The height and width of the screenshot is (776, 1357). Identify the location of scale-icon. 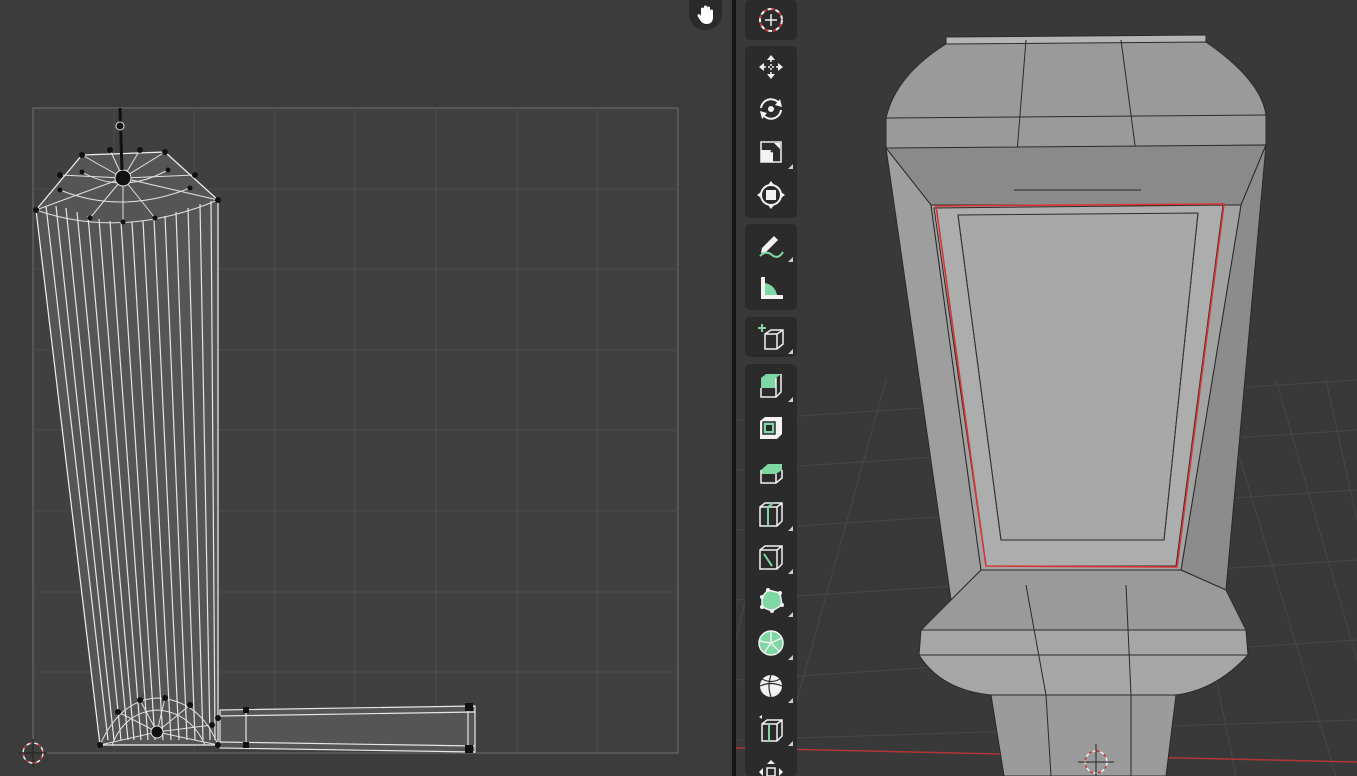
(771, 152).